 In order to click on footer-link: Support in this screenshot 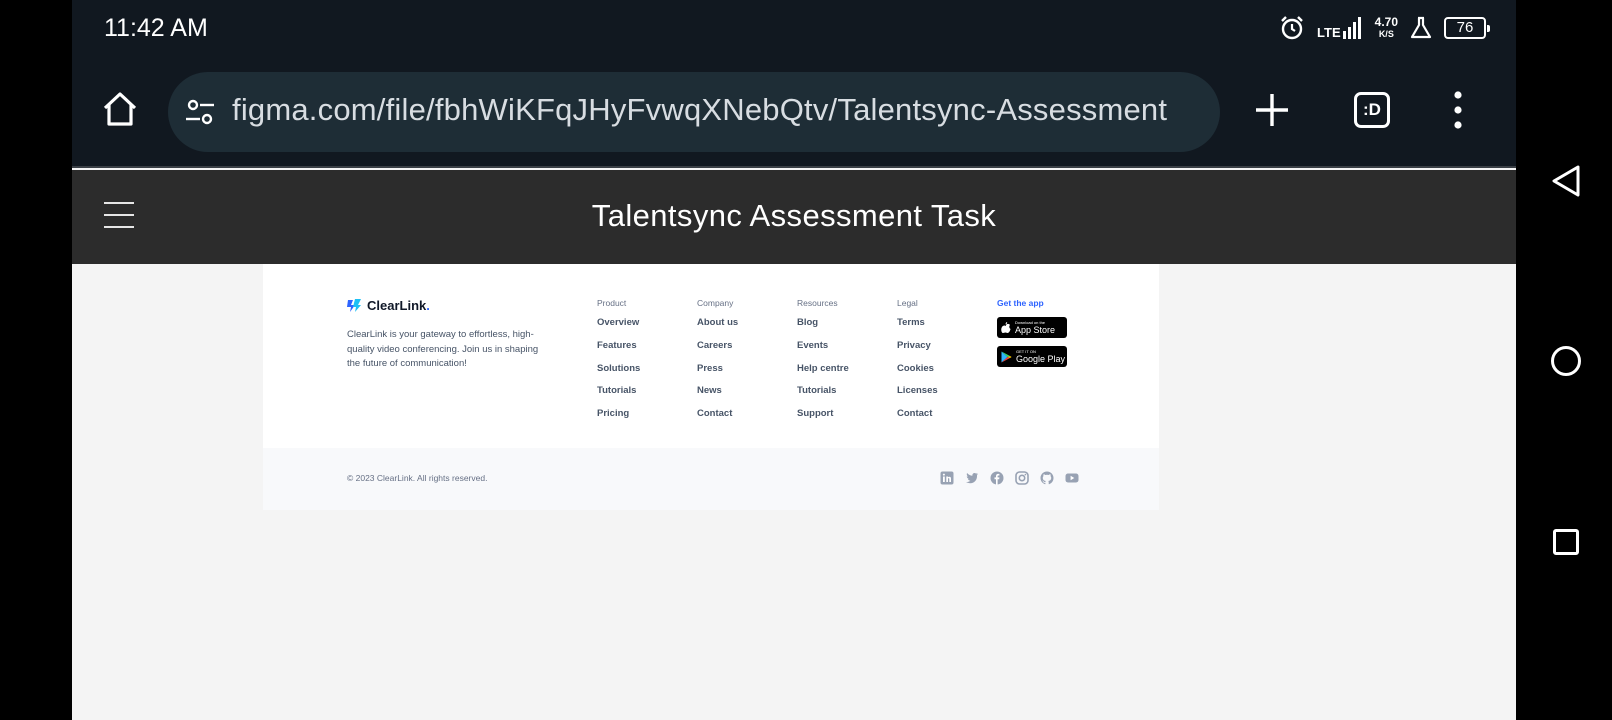, I will do `click(823, 419)`.